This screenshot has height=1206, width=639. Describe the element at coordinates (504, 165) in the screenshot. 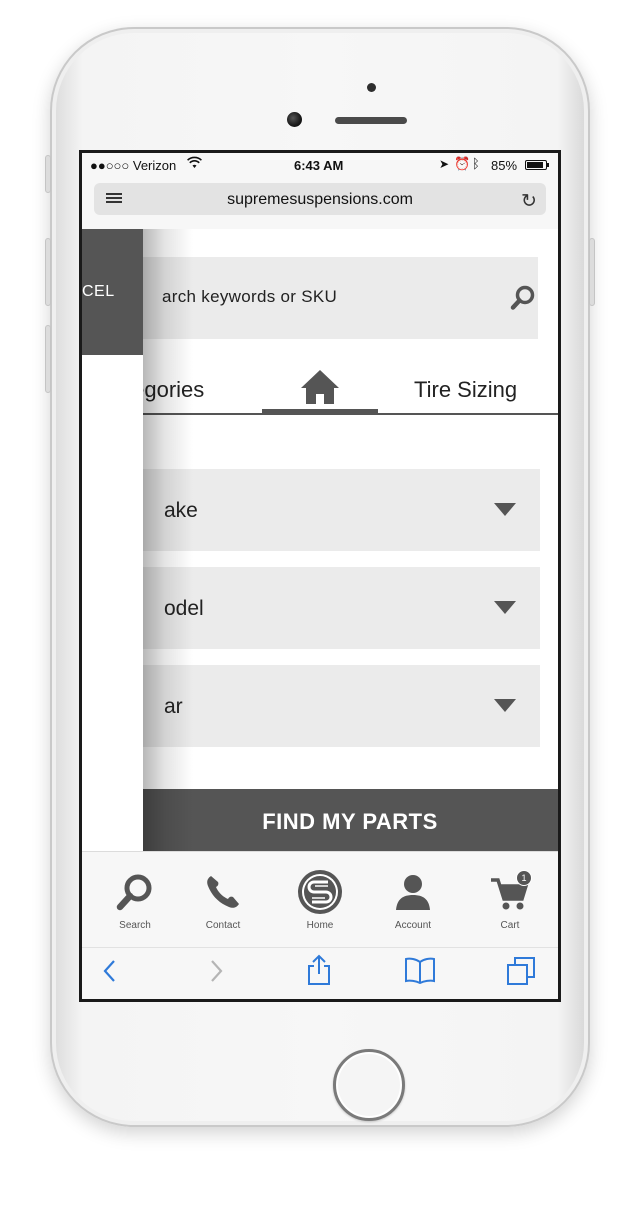

I see `battery-percent: 85%` at that location.